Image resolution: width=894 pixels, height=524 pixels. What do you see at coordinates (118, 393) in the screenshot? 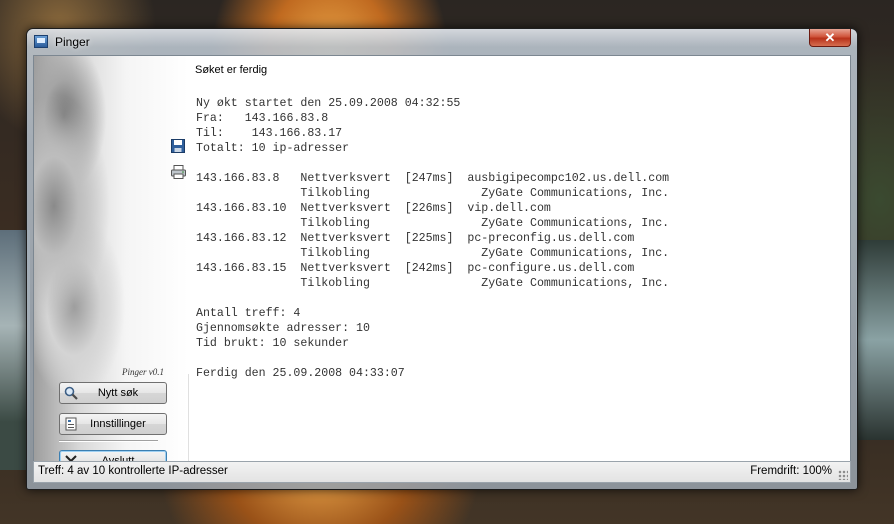
I see `new-search-label: Nytt søk` at bounding box center [118, 393].